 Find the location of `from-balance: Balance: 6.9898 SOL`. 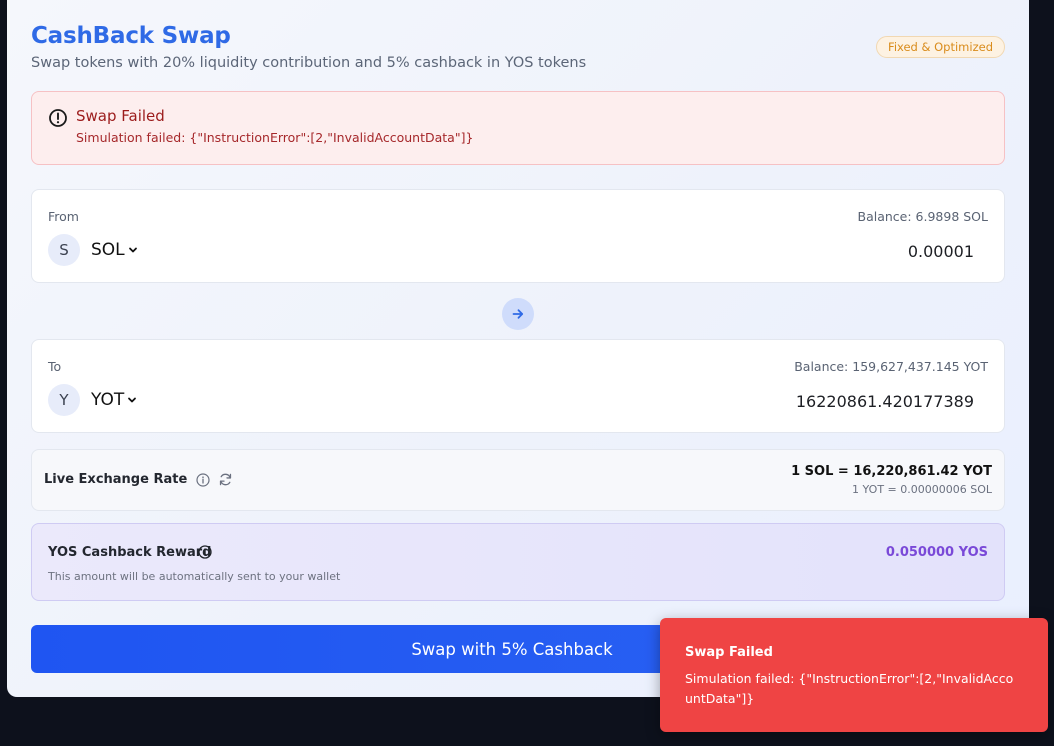

from-balance: Balance: 6.9898 SOL is located at coordinates (923, 216).